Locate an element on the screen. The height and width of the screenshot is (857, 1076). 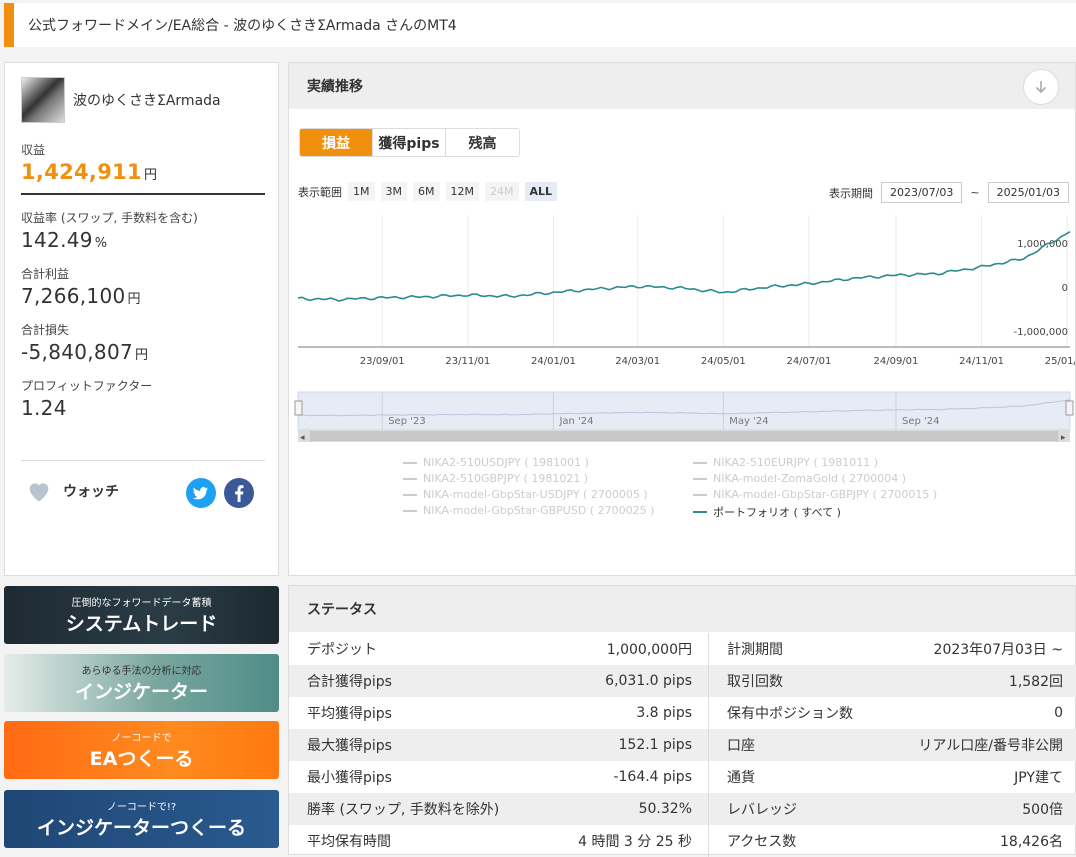
banner-sub: あらゆる手法の分析に対応 is located at coordinates (141, 671).